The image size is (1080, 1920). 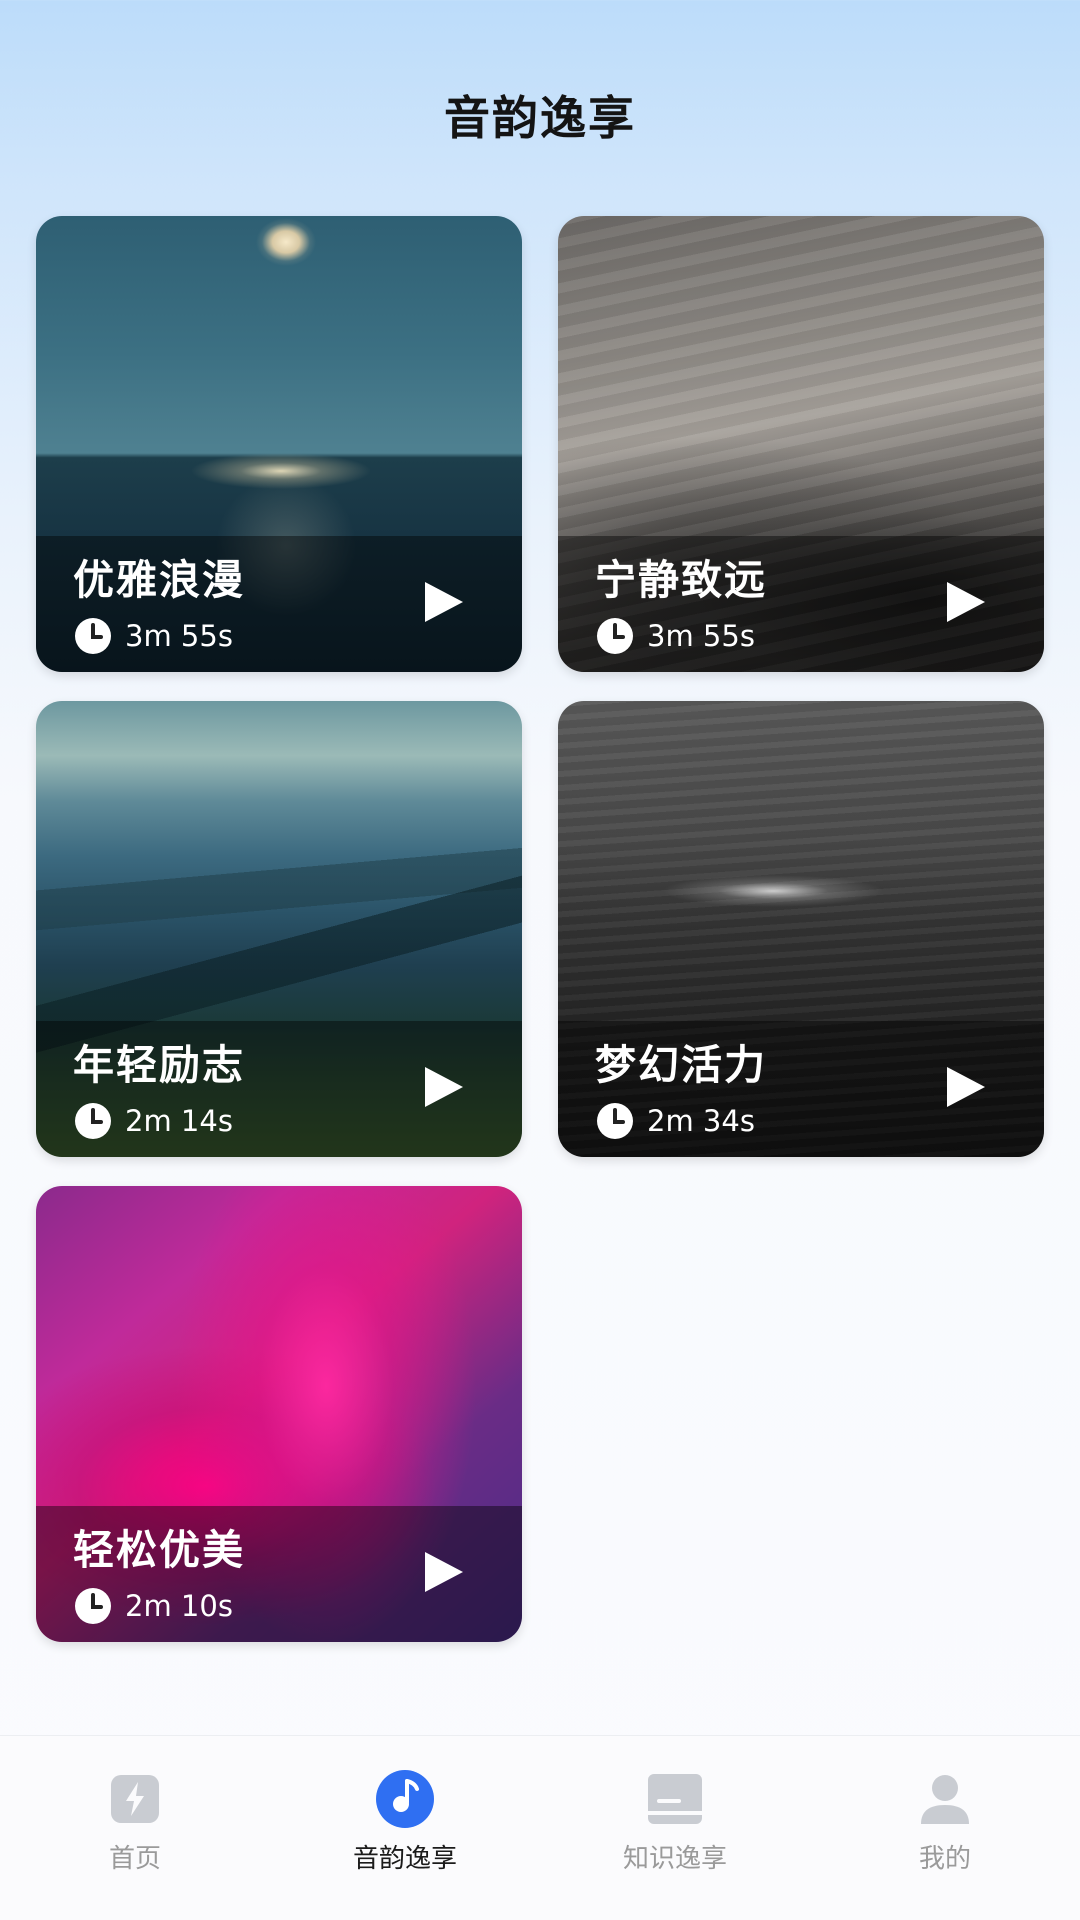 What do you see at coordinates (279, 1414) in the screenshot?
I see `track-card-5: 轻松优美 2m 10s` at bounding box center [279, 1414].